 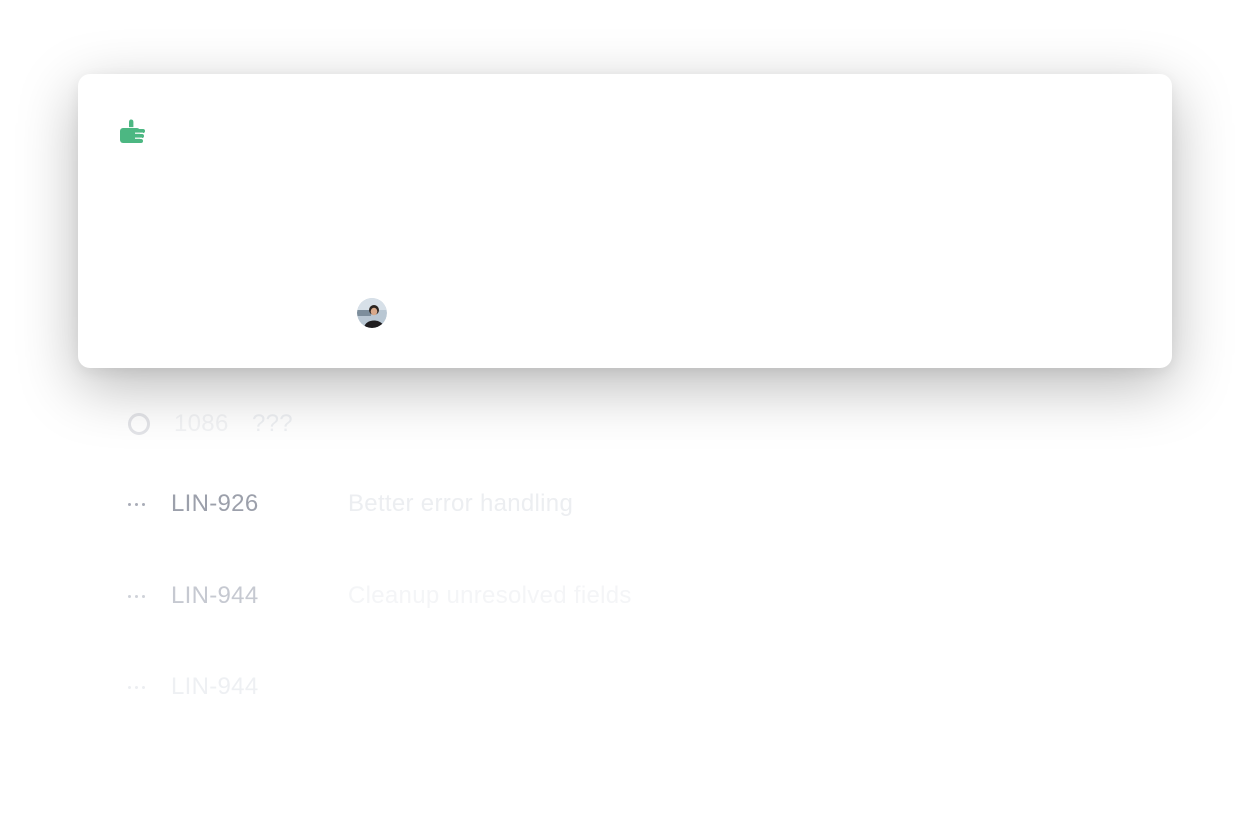 I want to click on thumbs-up-icon, so click(x=133, y=132).